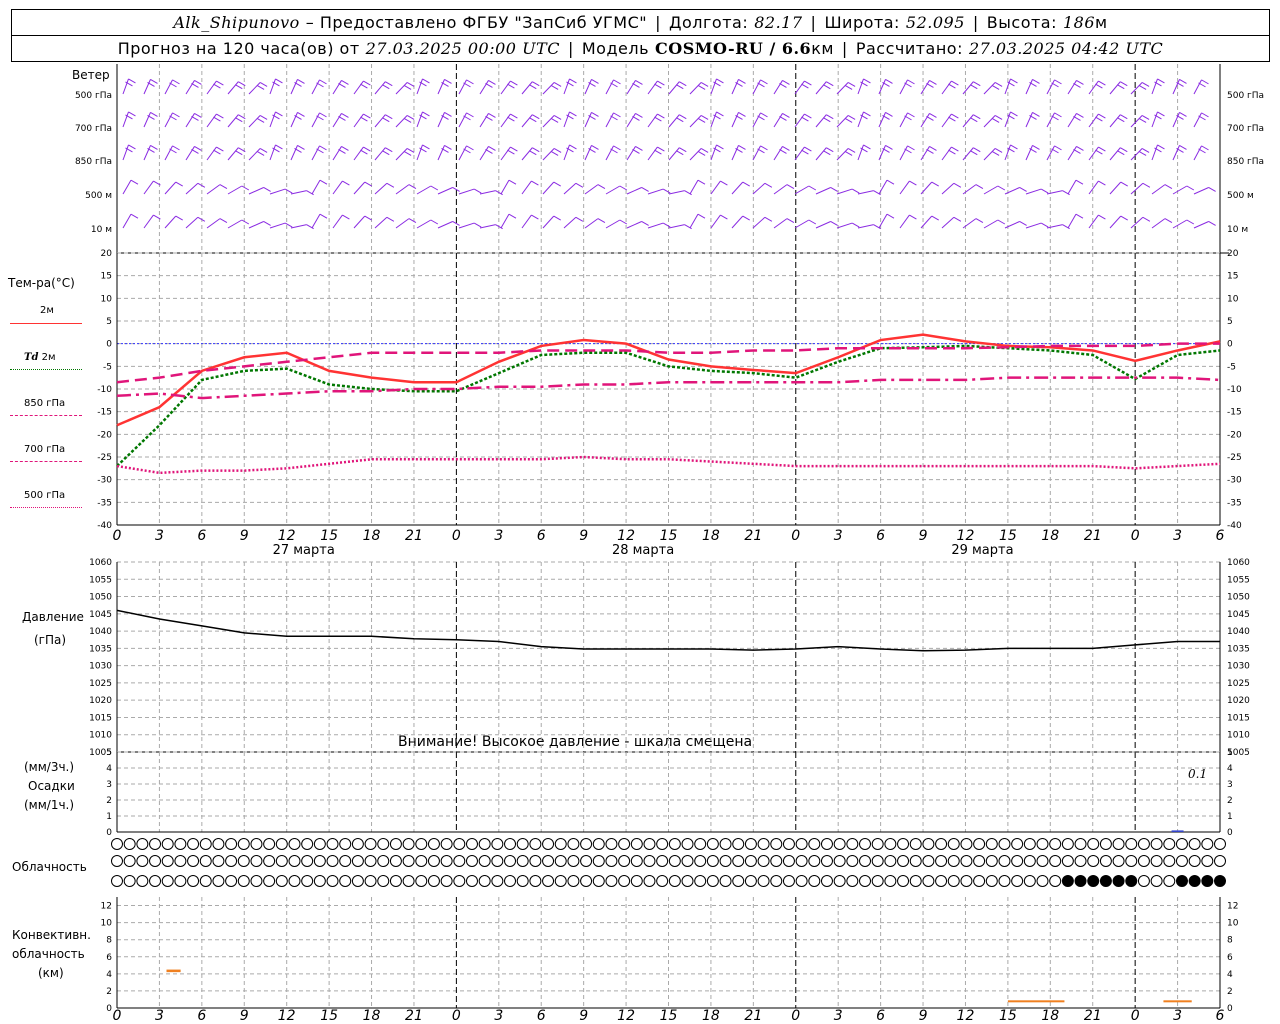 The width and height of the screenshot is (1280, 1024). Describe the element at coordinates (1230, 801) in the screenshot. I see `prec-ytick-right: 2` at that location.